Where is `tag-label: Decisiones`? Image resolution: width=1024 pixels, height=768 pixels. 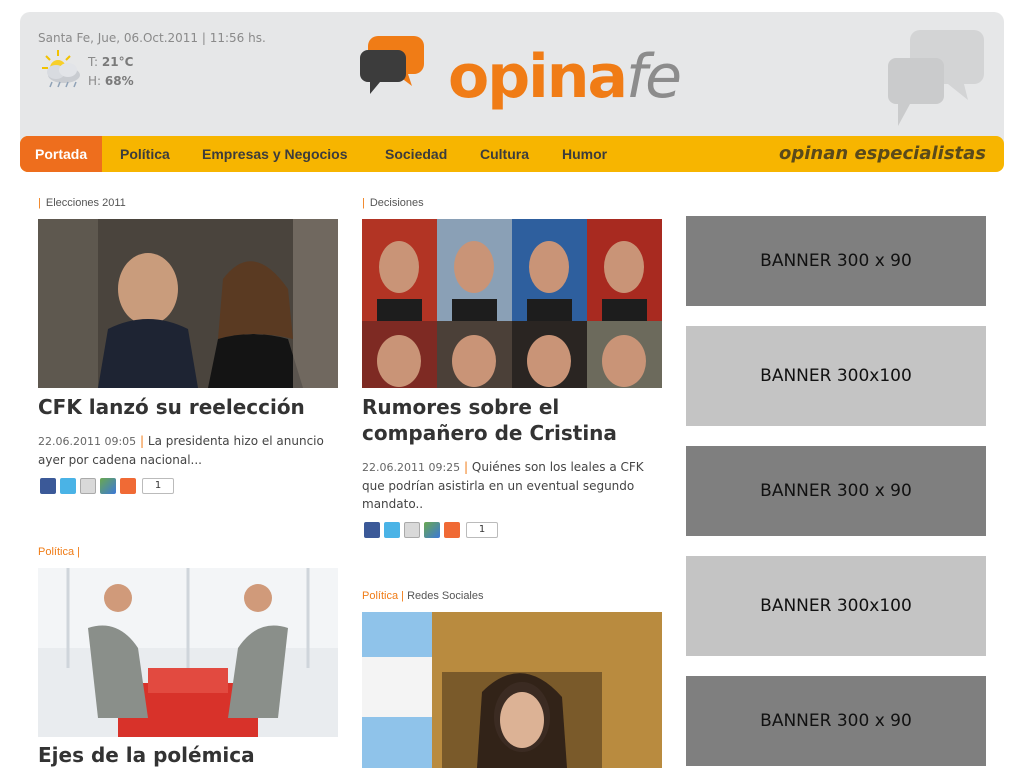 tag-label: Decisiones is located at coordinates (396, 203).